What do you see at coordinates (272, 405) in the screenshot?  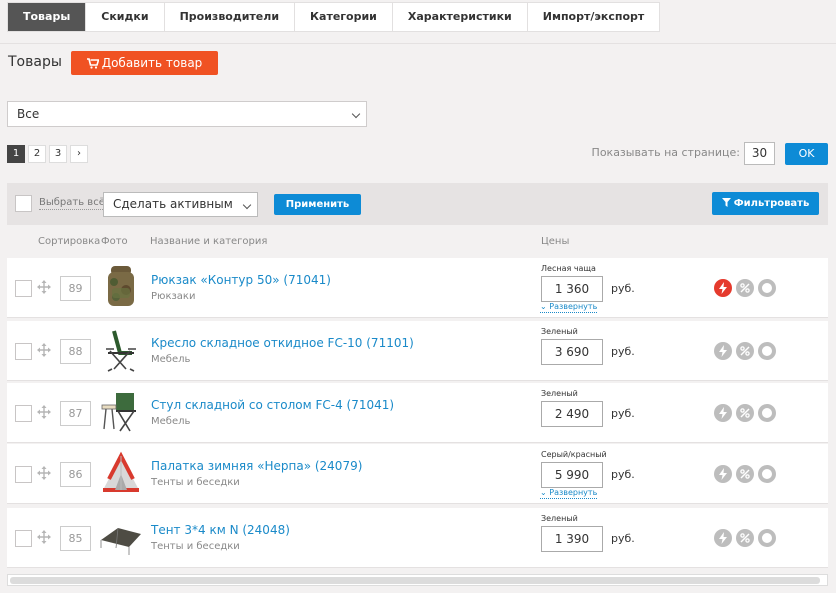 I see `product-name-link: Стул складной со столом FC-4 (71041)` at bounding box center [272, 405].